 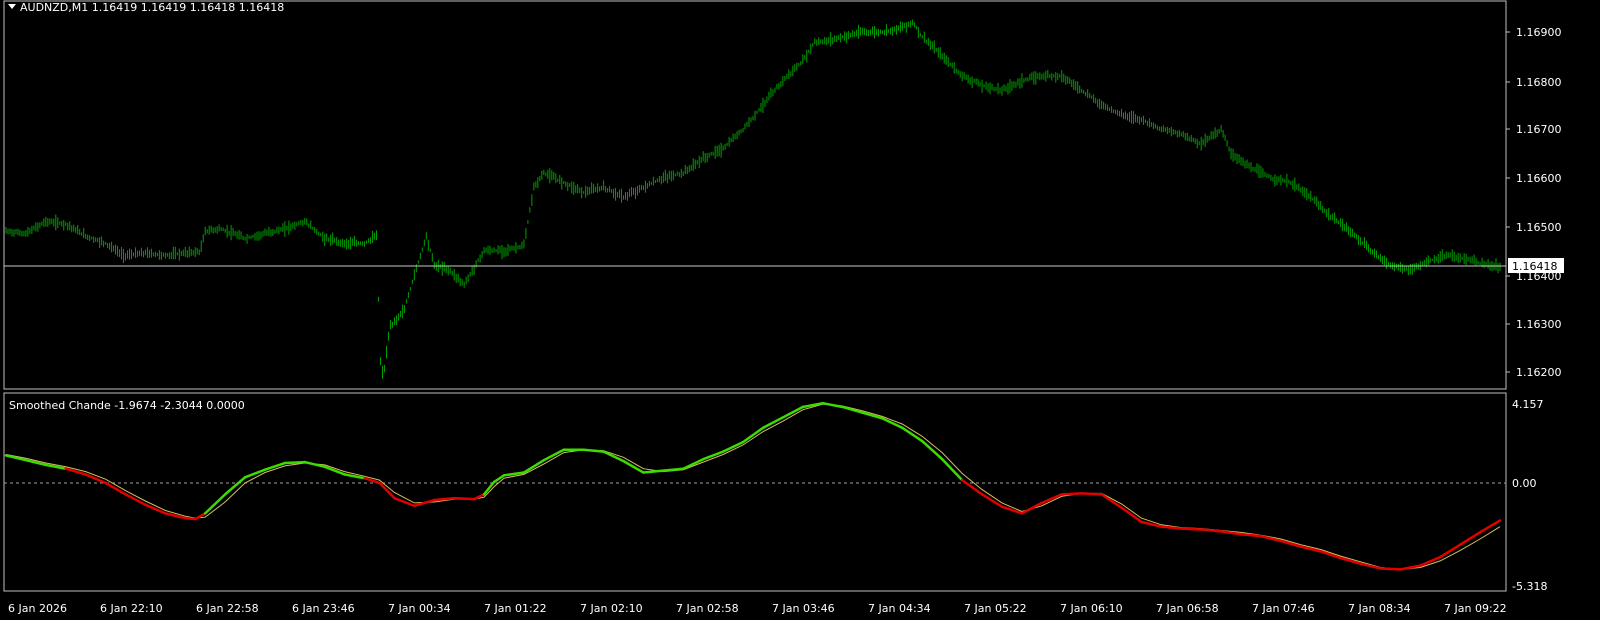 I want to click on indicator-axis: 4.157 0.00 -5.318, so click(x=1529, y=495).